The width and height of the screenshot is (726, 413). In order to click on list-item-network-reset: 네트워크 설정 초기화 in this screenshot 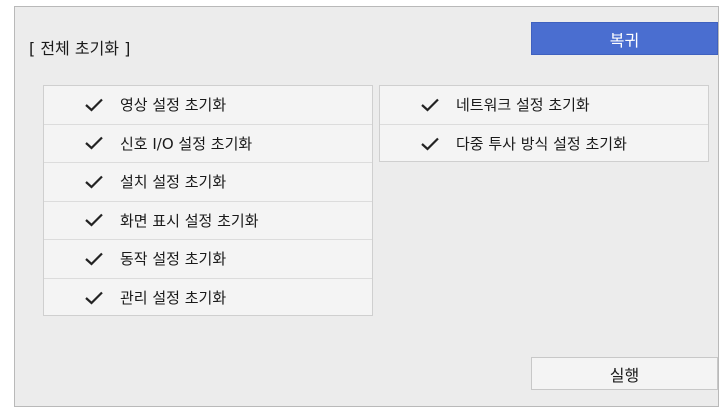, I will do `click(544, 105)`.